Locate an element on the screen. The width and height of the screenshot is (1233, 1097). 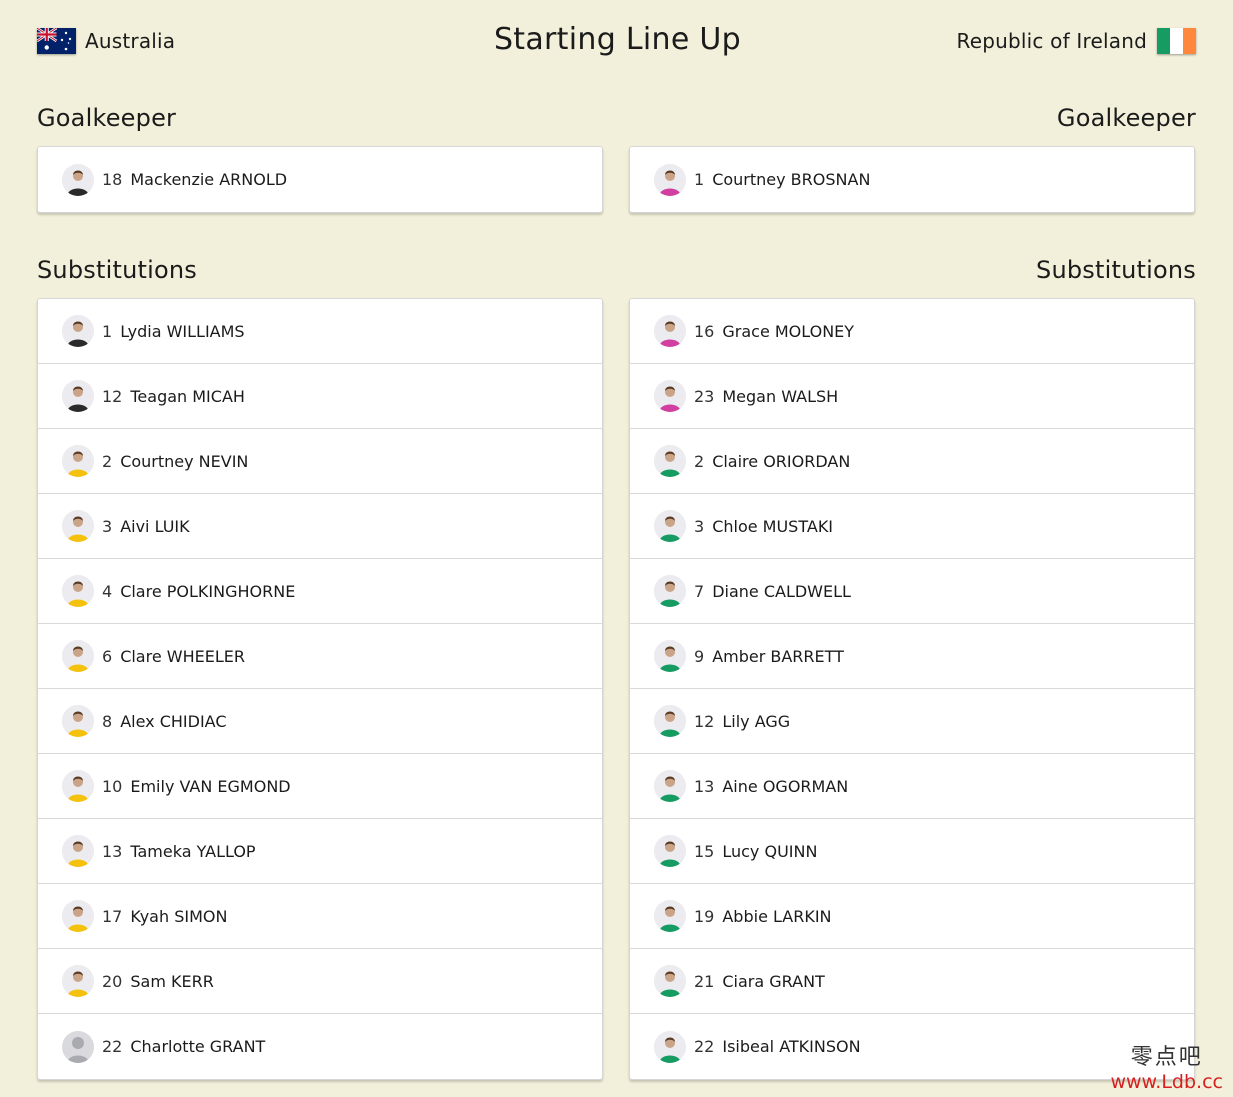
player-row: 2 Courtney NEVIN is located at coordinates (320, 461).